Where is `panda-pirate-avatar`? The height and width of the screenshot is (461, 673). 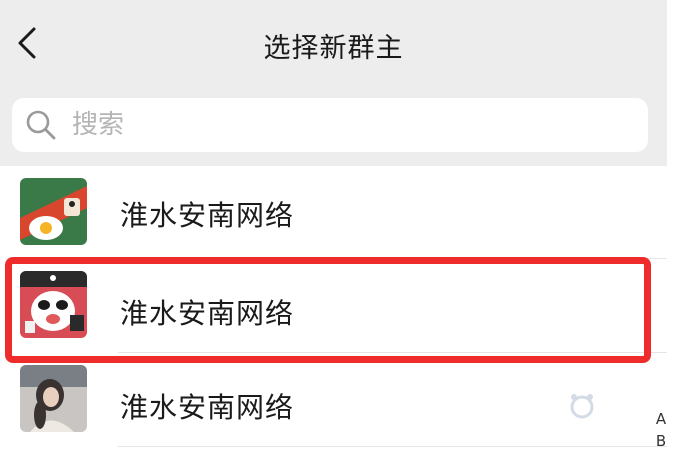 panda-pirate-avatar is located at coordinates (53, 304).